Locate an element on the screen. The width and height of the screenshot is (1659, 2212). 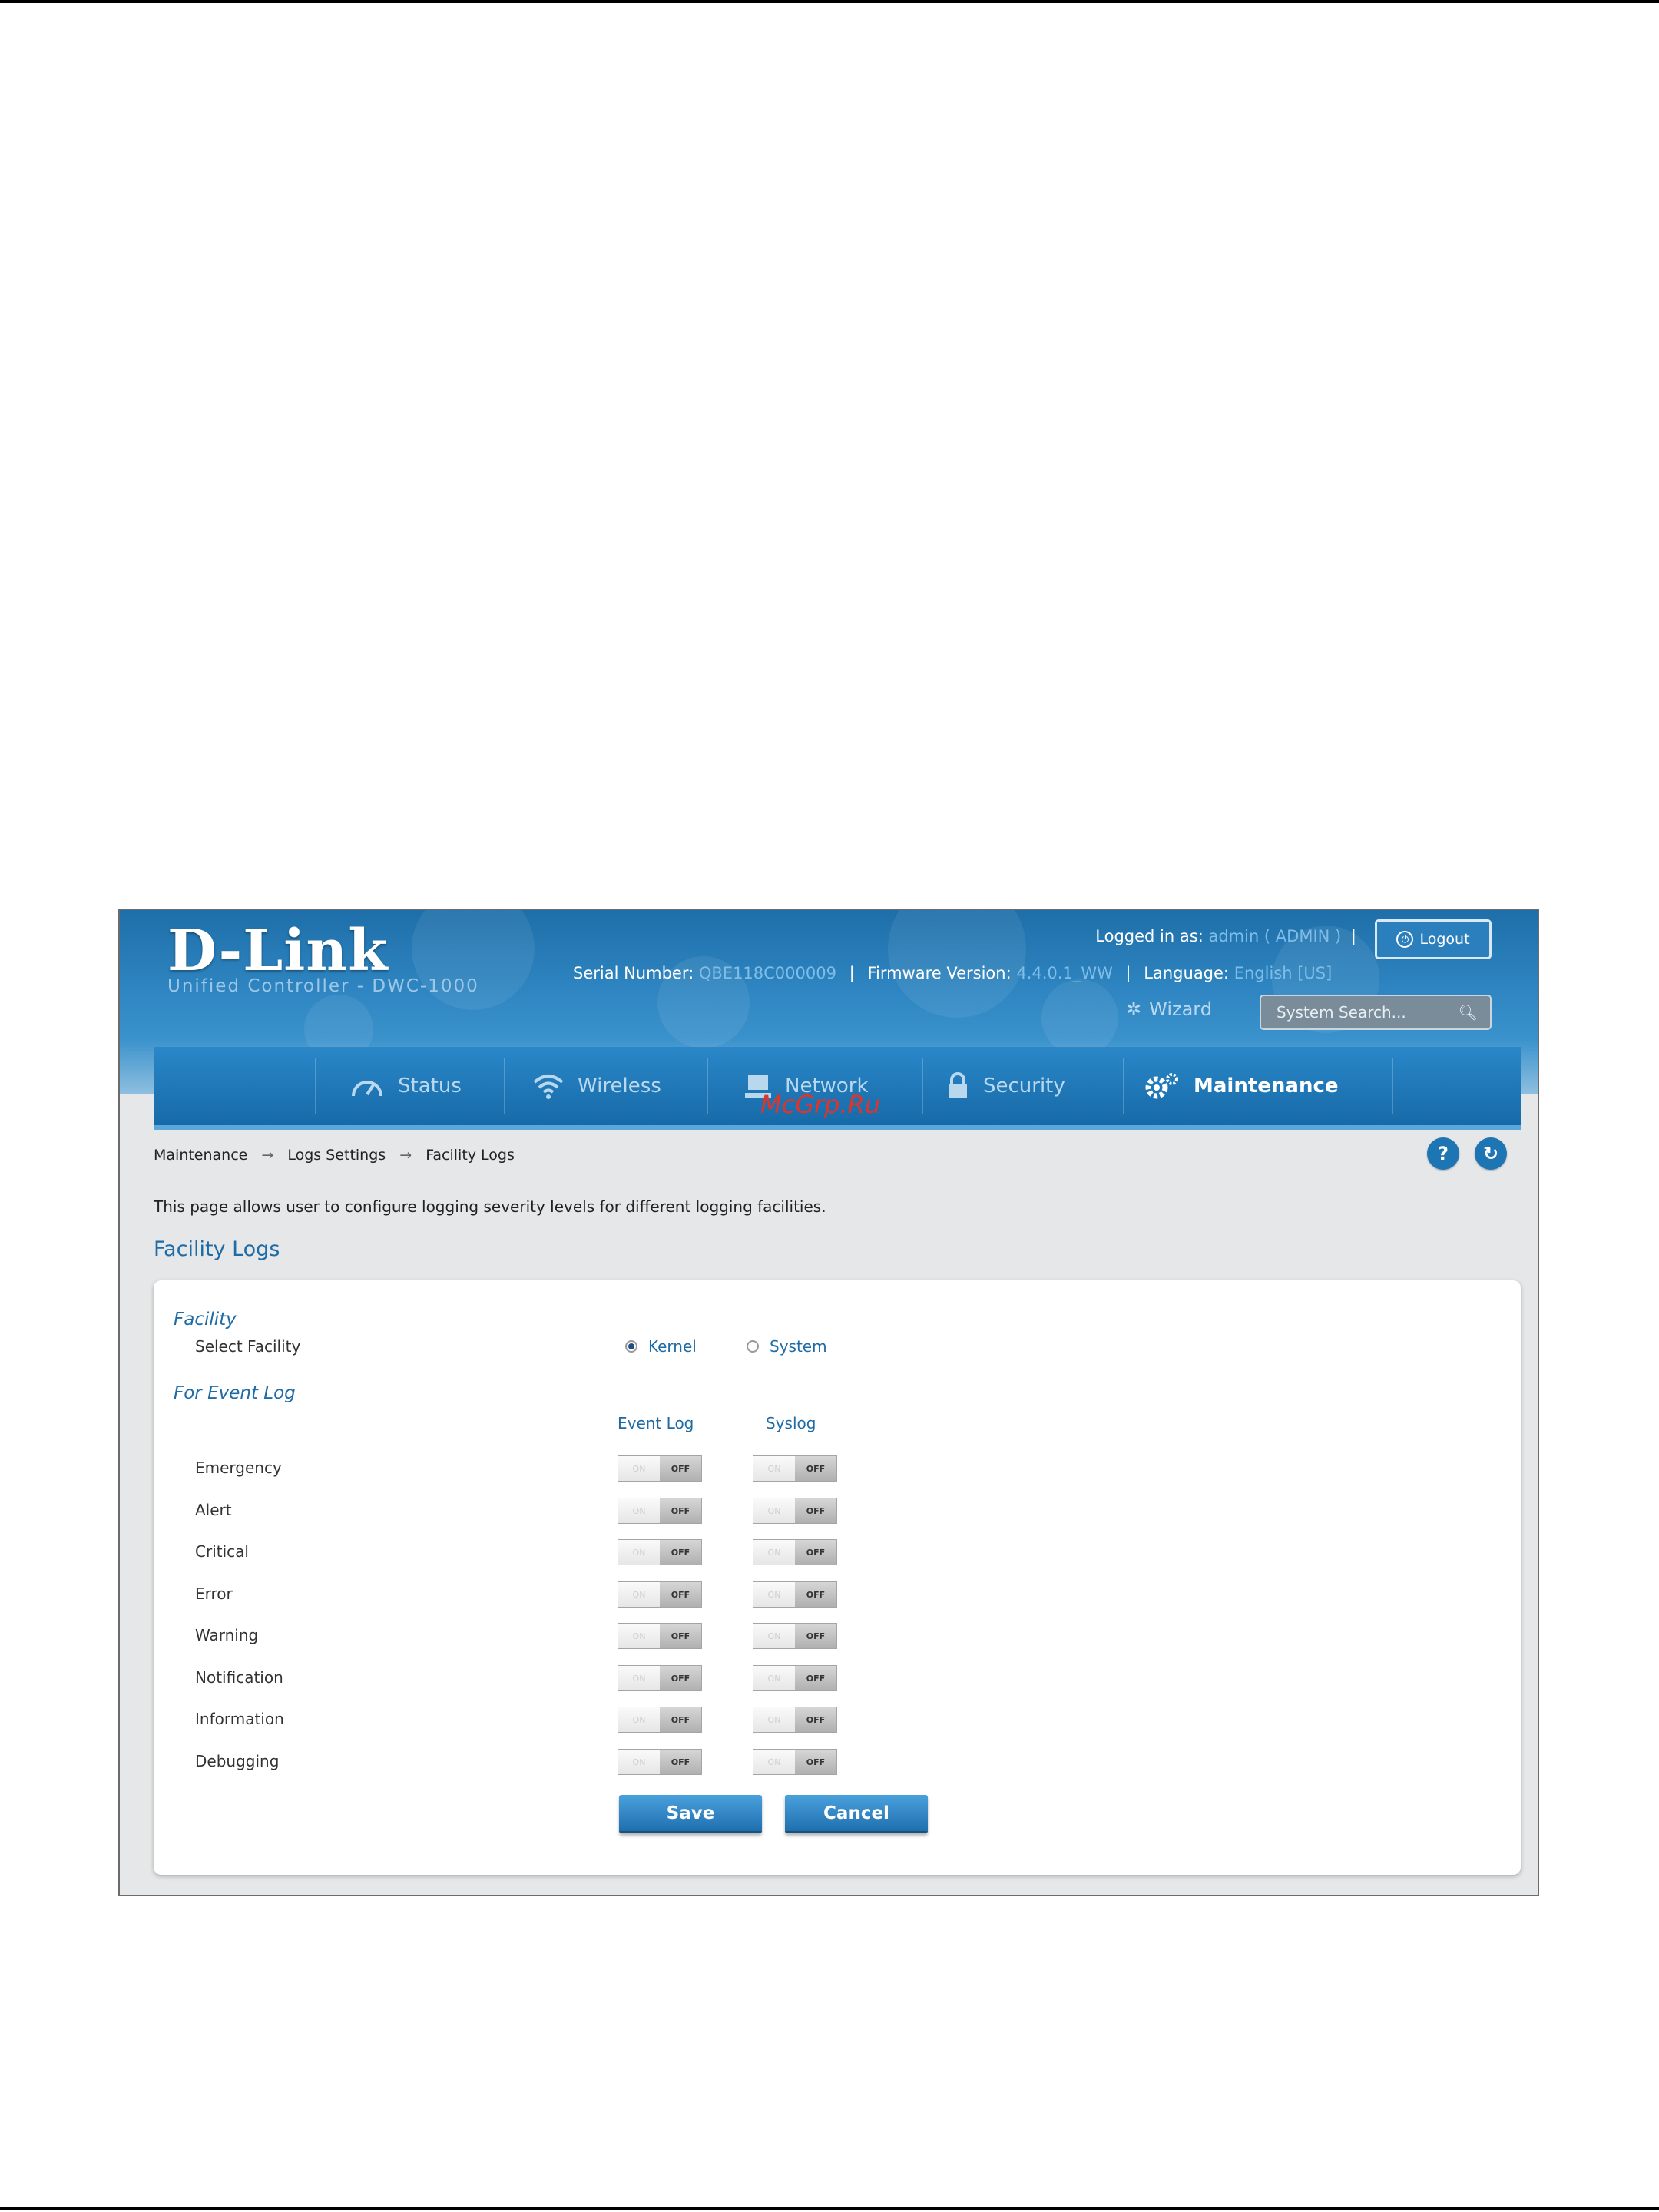
severity-label-notification: Notification is located at coordinates (239, 1677).